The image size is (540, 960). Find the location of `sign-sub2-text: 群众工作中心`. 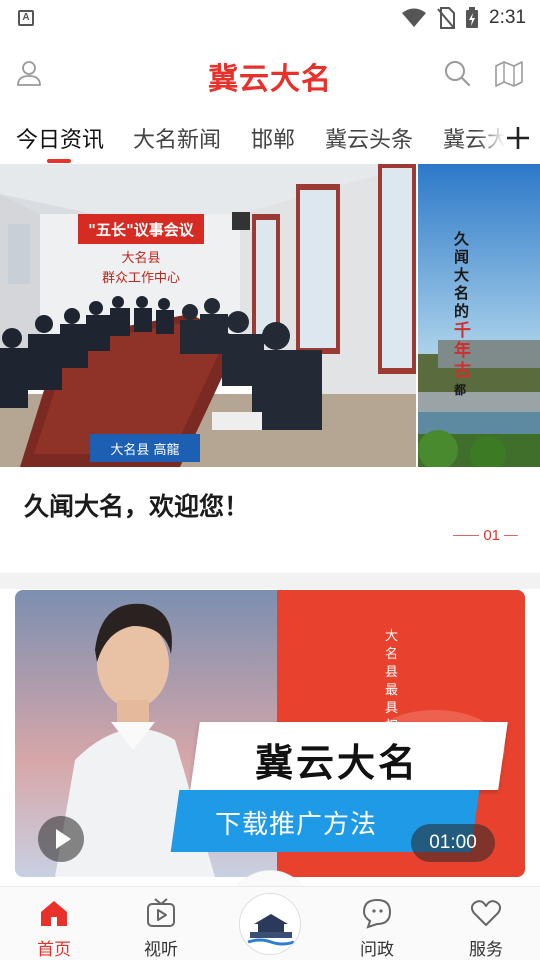

sign-sub2-text: 群众工作中心 is located at coordinates (141, 278).